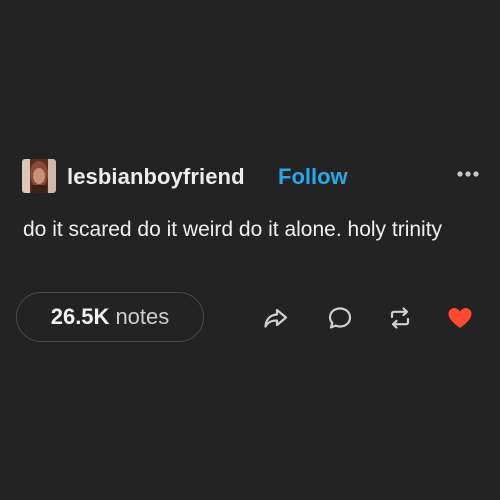 The image size is (500, 500). What do you see at coordinates (252, 177) in the screenshot?
I see `post-header: lesbianboyfriend Follow` at bounding box center [252, 177].